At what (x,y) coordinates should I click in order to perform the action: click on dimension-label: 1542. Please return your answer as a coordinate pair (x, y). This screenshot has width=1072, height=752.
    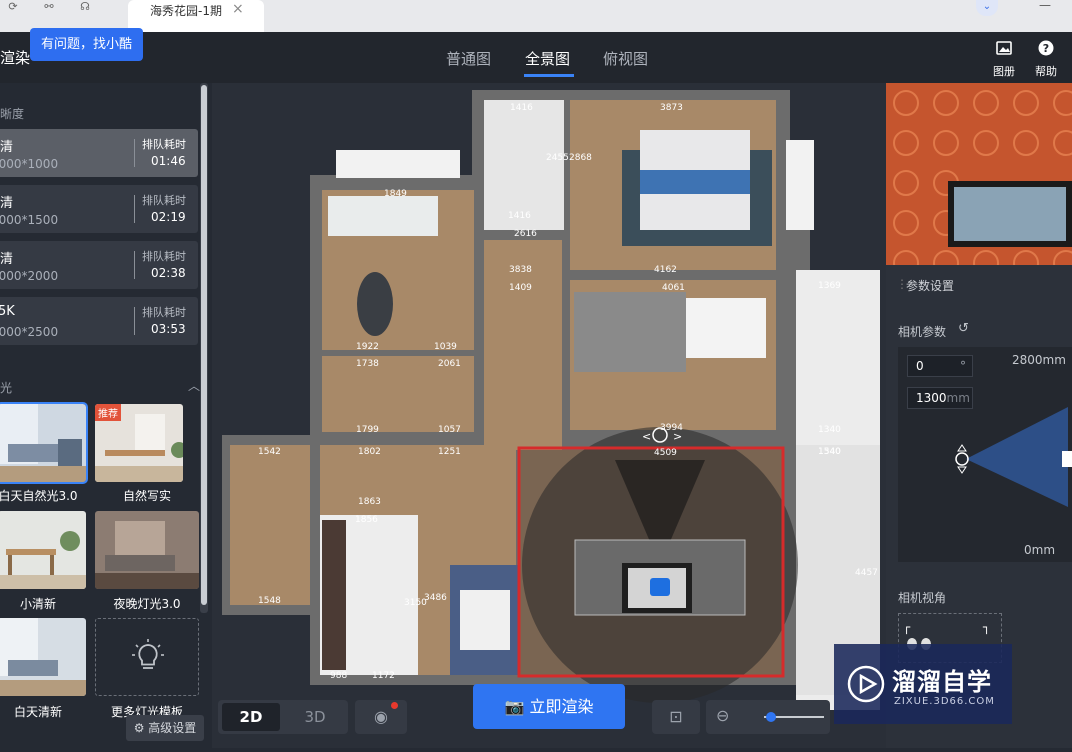
    Looking at the image, I should click on (269, 452).